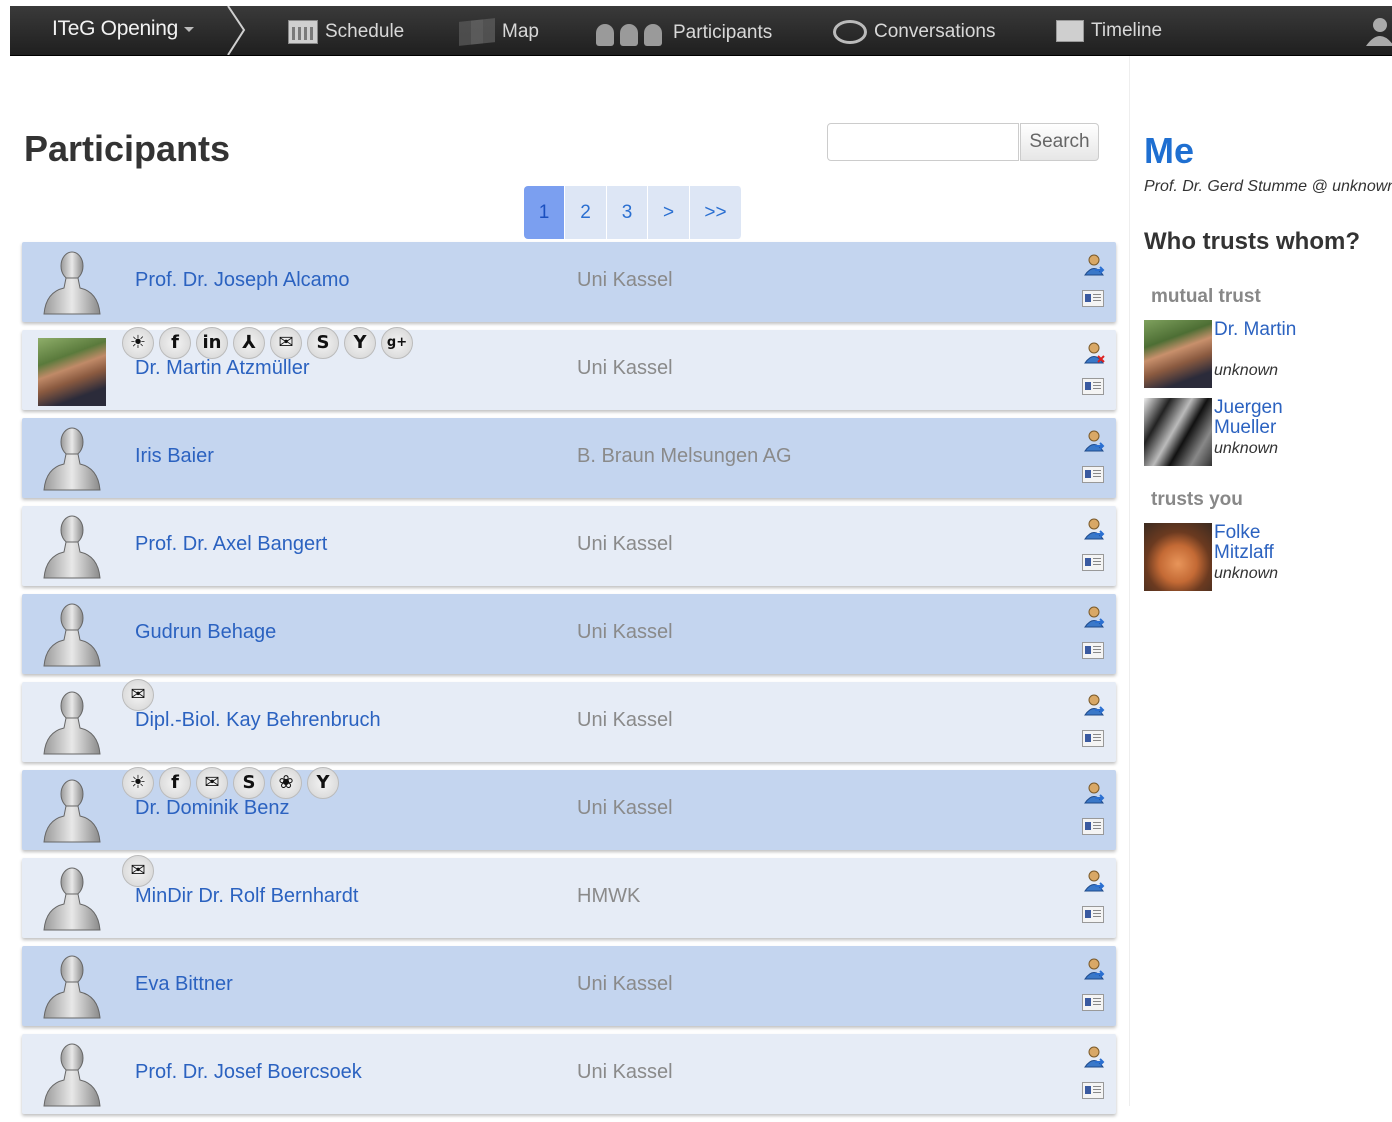  Describe the element at coordinates (222, 368) in the screenshot. I see `participant-name-link: Dr. Martin Atzmüller` at that location.